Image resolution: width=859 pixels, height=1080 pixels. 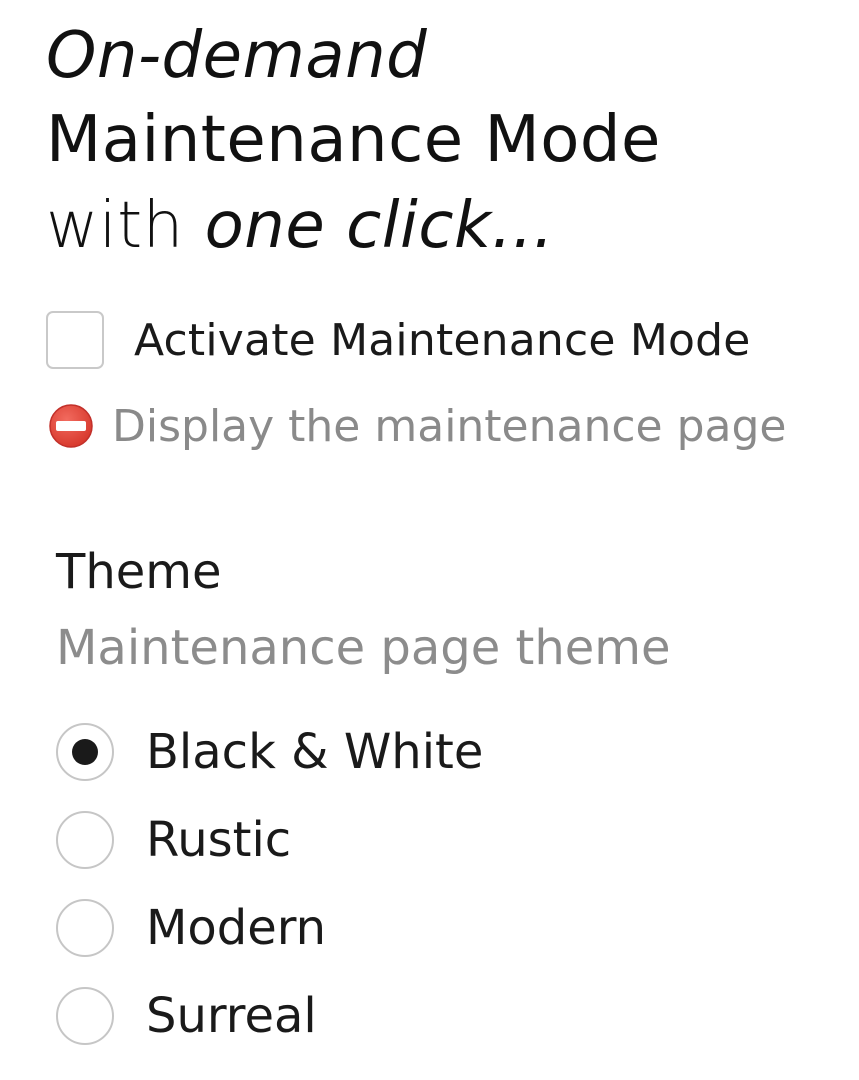 I want to click on theme-radio-surreal, so click(x=85, y=1016).